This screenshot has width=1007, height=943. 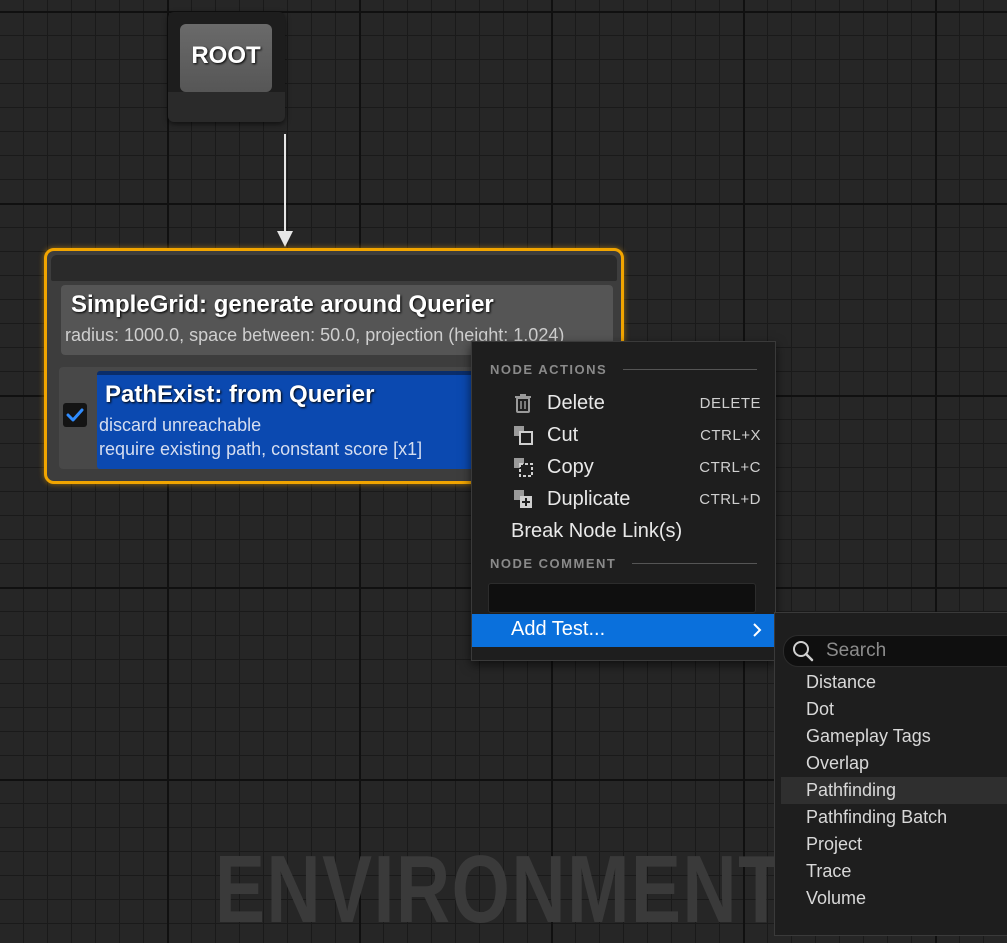 What do you see at coordinates (894, 682) in the screenshot?
I see `submenu-item-distance: Distance` at bounding box center [894, 682].